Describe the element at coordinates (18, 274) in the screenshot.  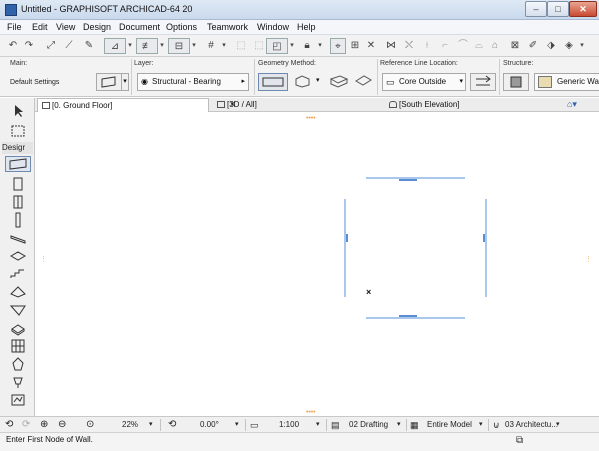
I see `stair-tool-icon` at that location.